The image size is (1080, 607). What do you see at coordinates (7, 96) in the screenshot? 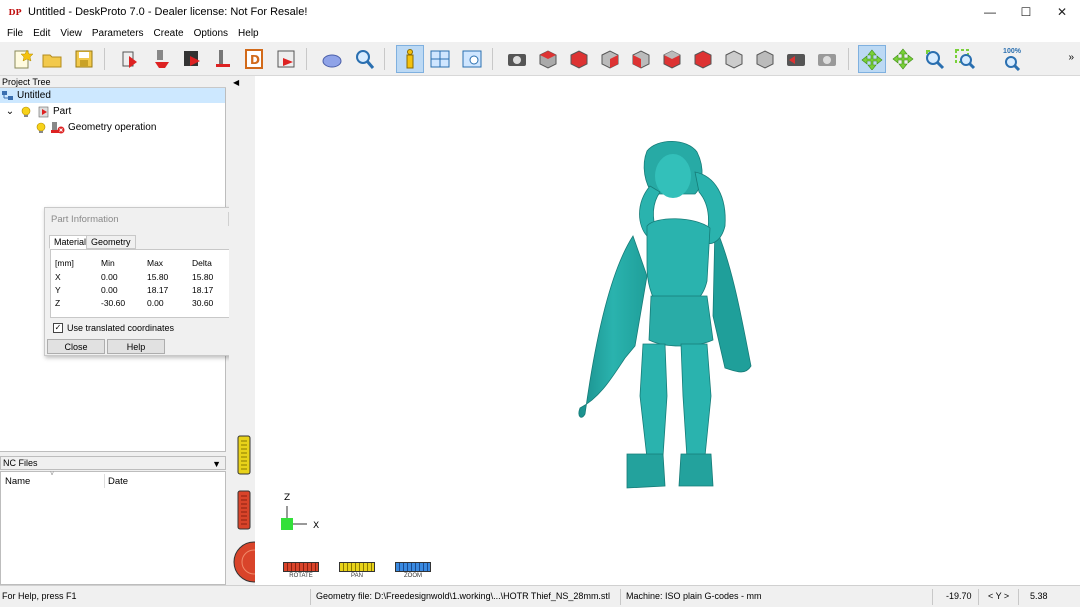
I see `project-icon` at bounding box center [7, 96].